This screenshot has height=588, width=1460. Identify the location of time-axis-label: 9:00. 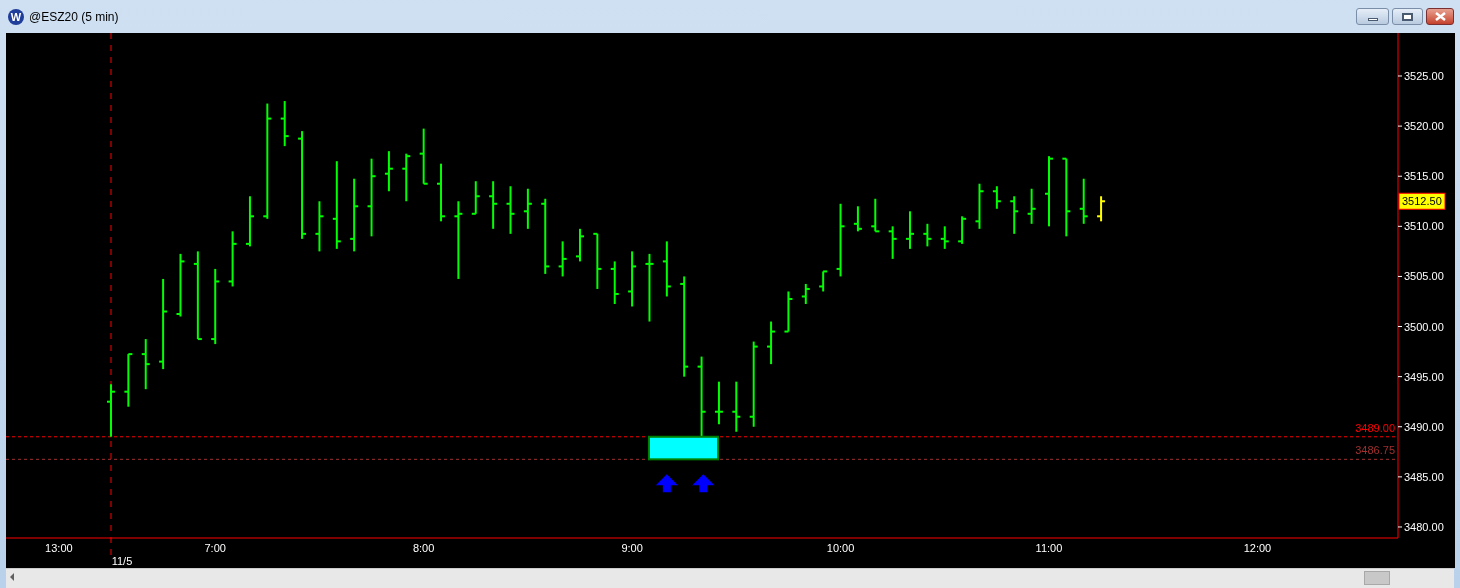
(632, 548).